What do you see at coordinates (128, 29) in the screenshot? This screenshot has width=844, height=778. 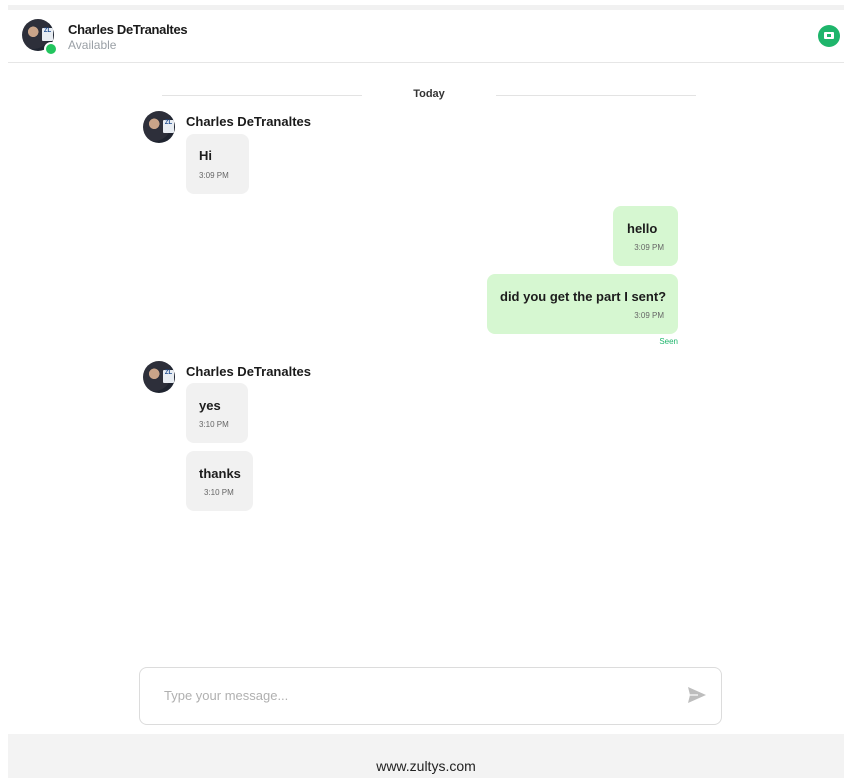 I see `contact-name: Charles DeTranaltes` at bounding box center [128, 29].